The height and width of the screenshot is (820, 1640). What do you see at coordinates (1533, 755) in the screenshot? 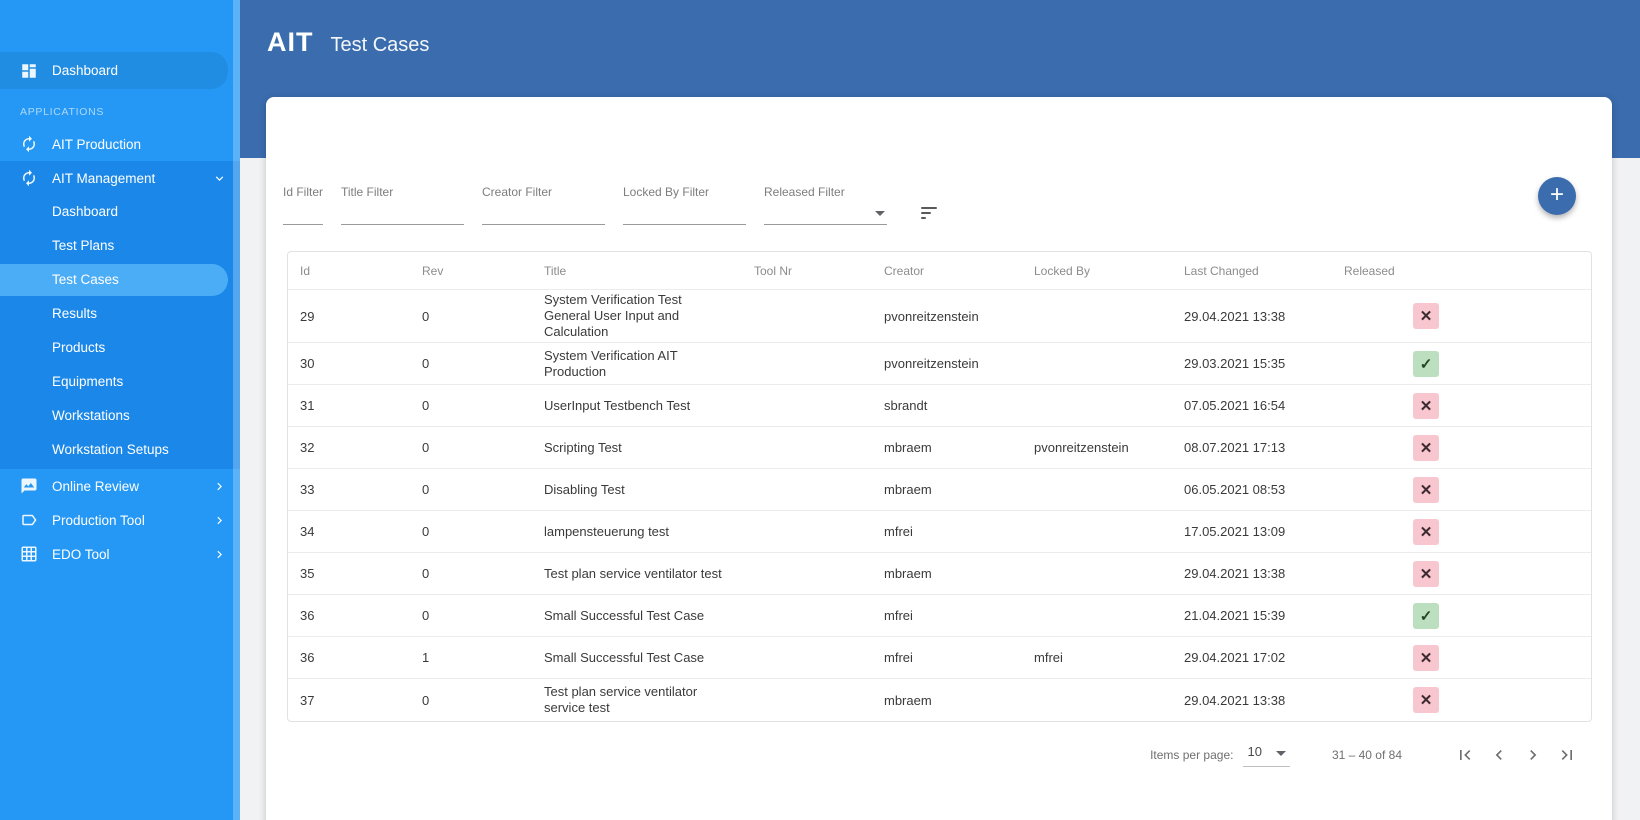
I see `next-page-button` at bounding box center [1533, 755].